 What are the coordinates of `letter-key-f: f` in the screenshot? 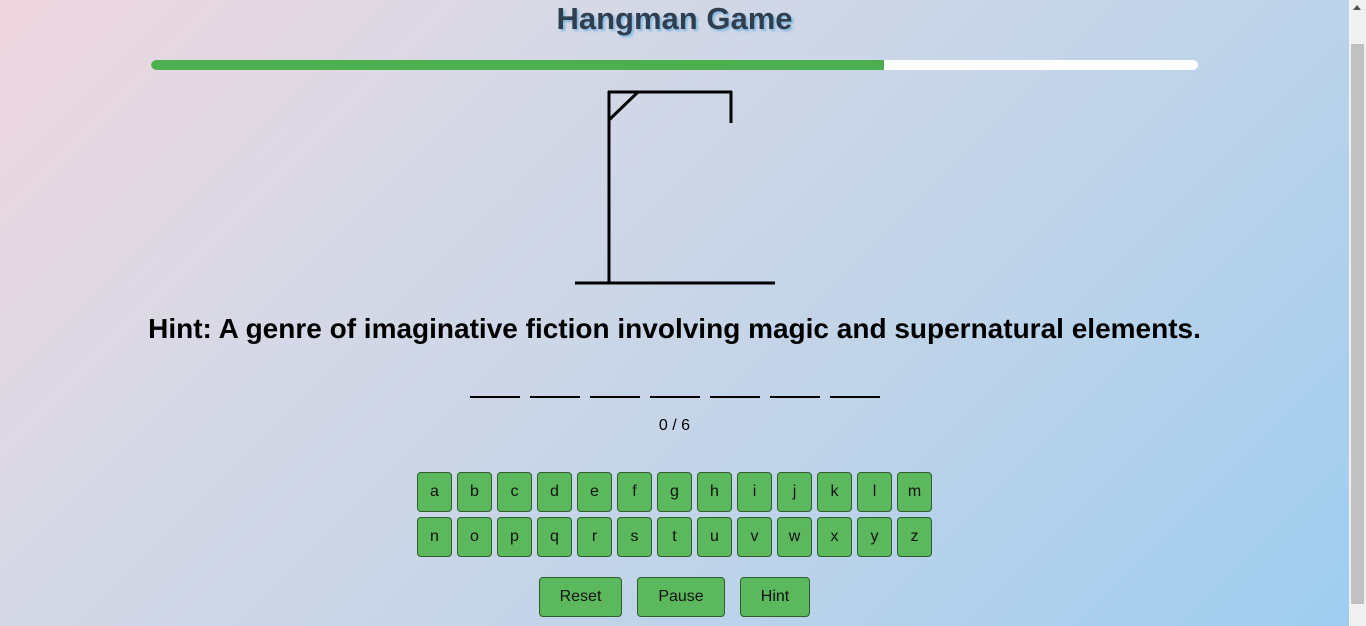 It's located at (634, 492).